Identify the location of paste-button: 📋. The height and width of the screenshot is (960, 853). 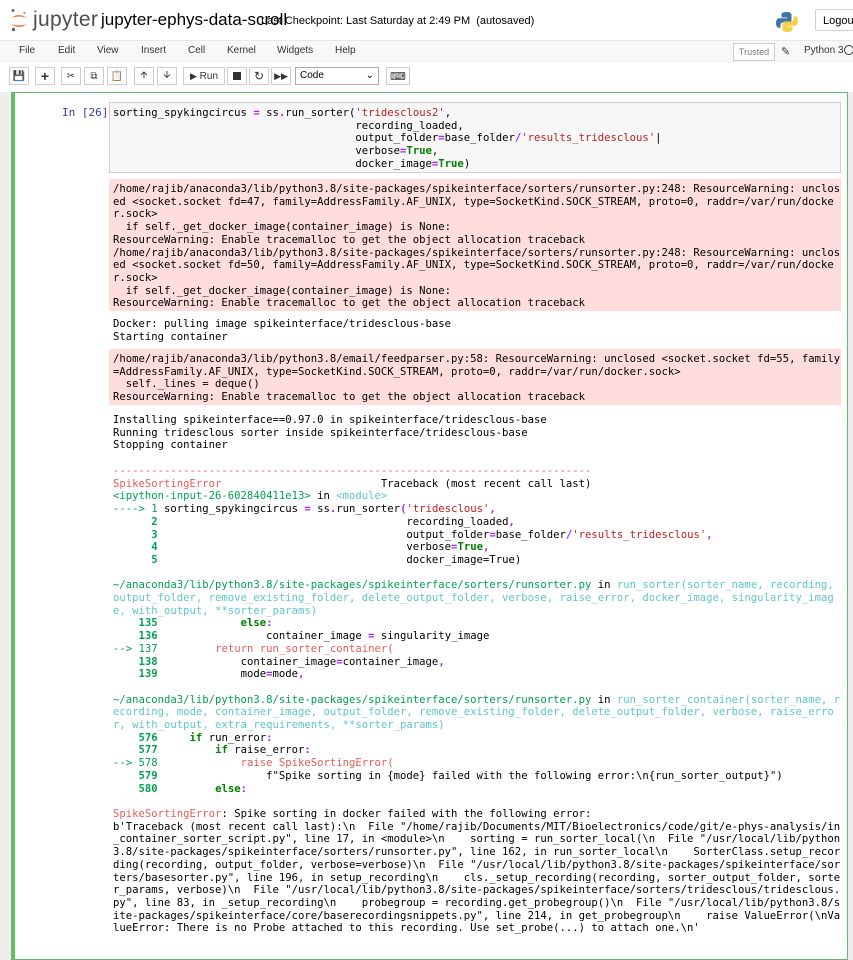
(117, 76).